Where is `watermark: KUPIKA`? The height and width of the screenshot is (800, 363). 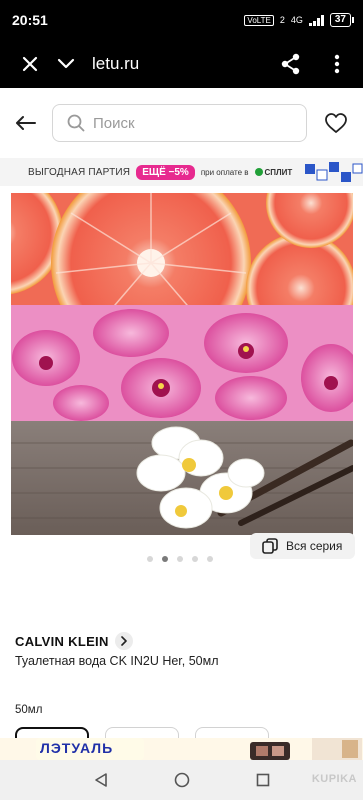 watermark: KUPIKA is located at coordinates (334, 779).